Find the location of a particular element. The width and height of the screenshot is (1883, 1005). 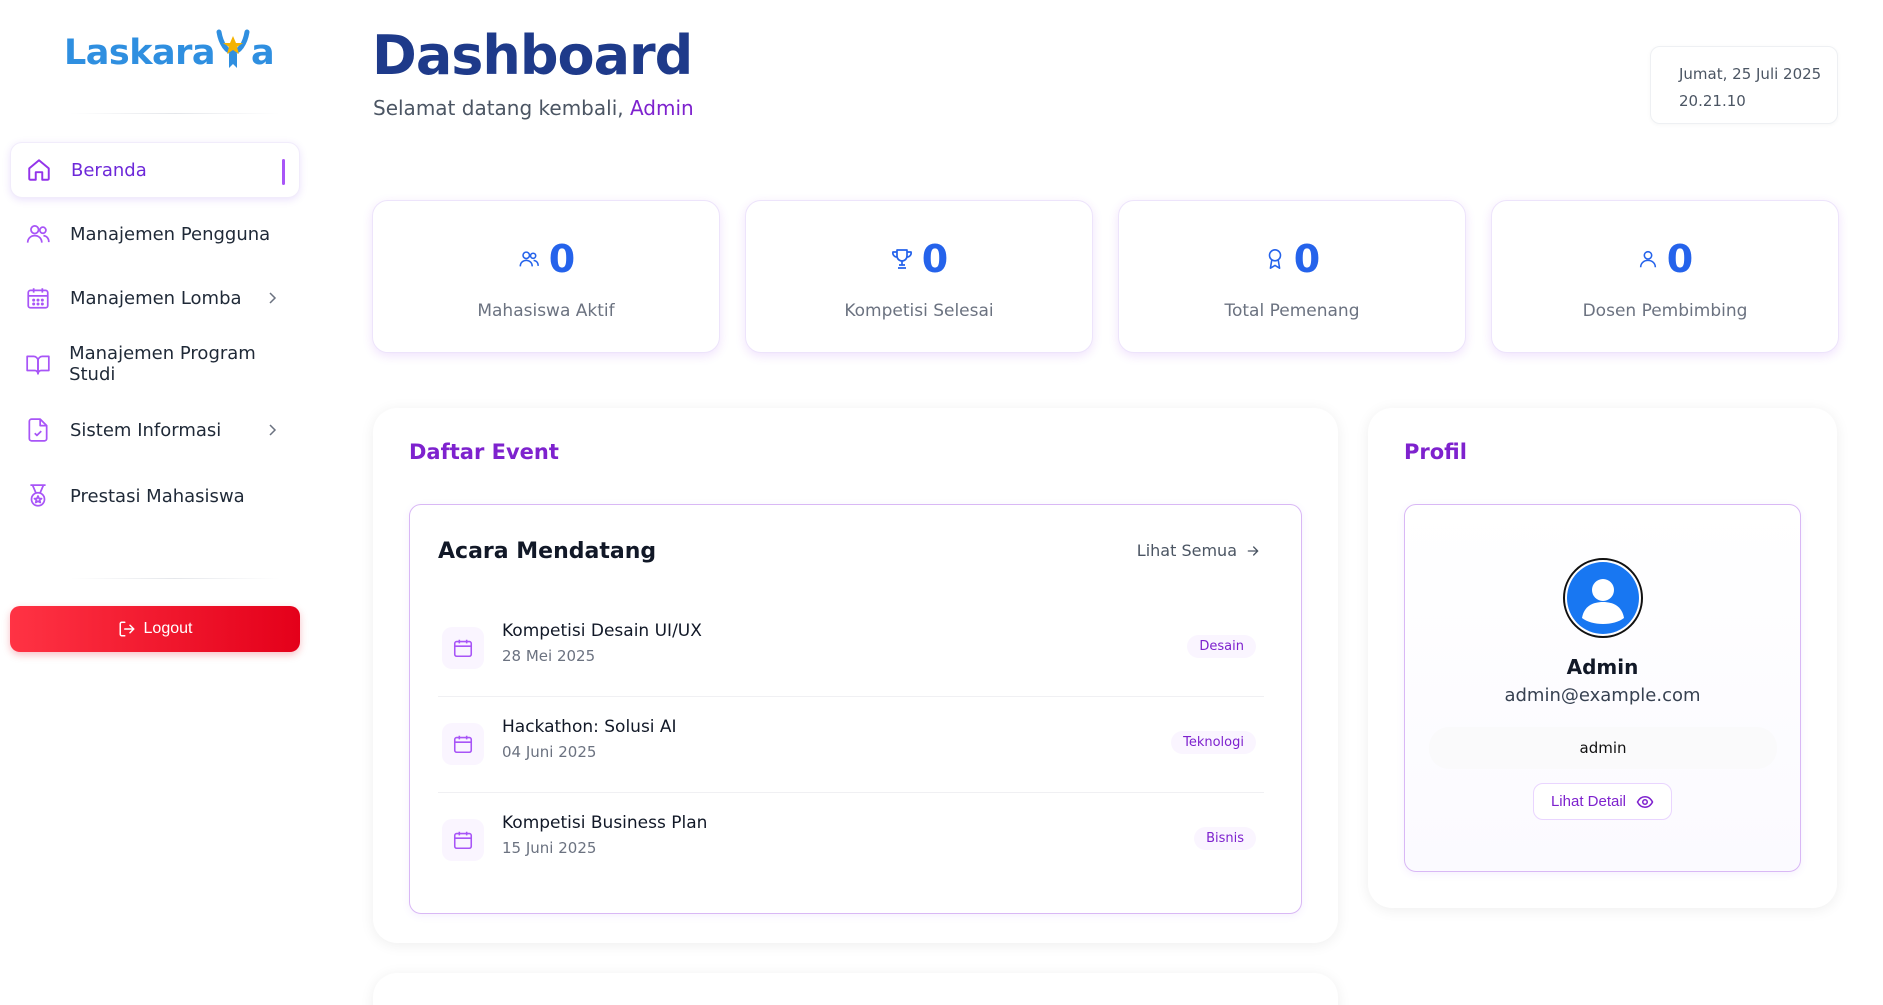

user-avatar-icon is located at coordinates (1603, 598).